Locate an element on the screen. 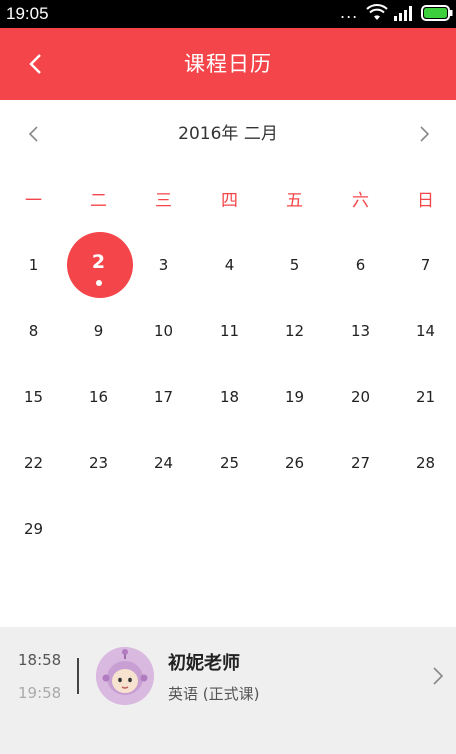  signal-icon is located at coordinates (404, 15).